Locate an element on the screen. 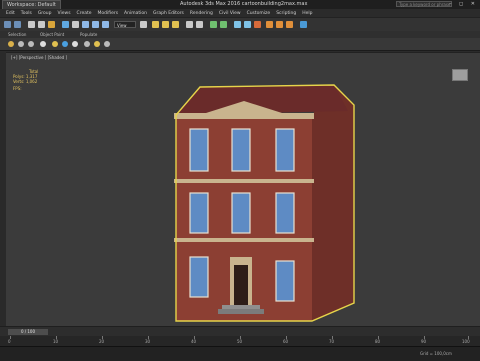  ruler-label: 70 is located at coordinates (332, 341).